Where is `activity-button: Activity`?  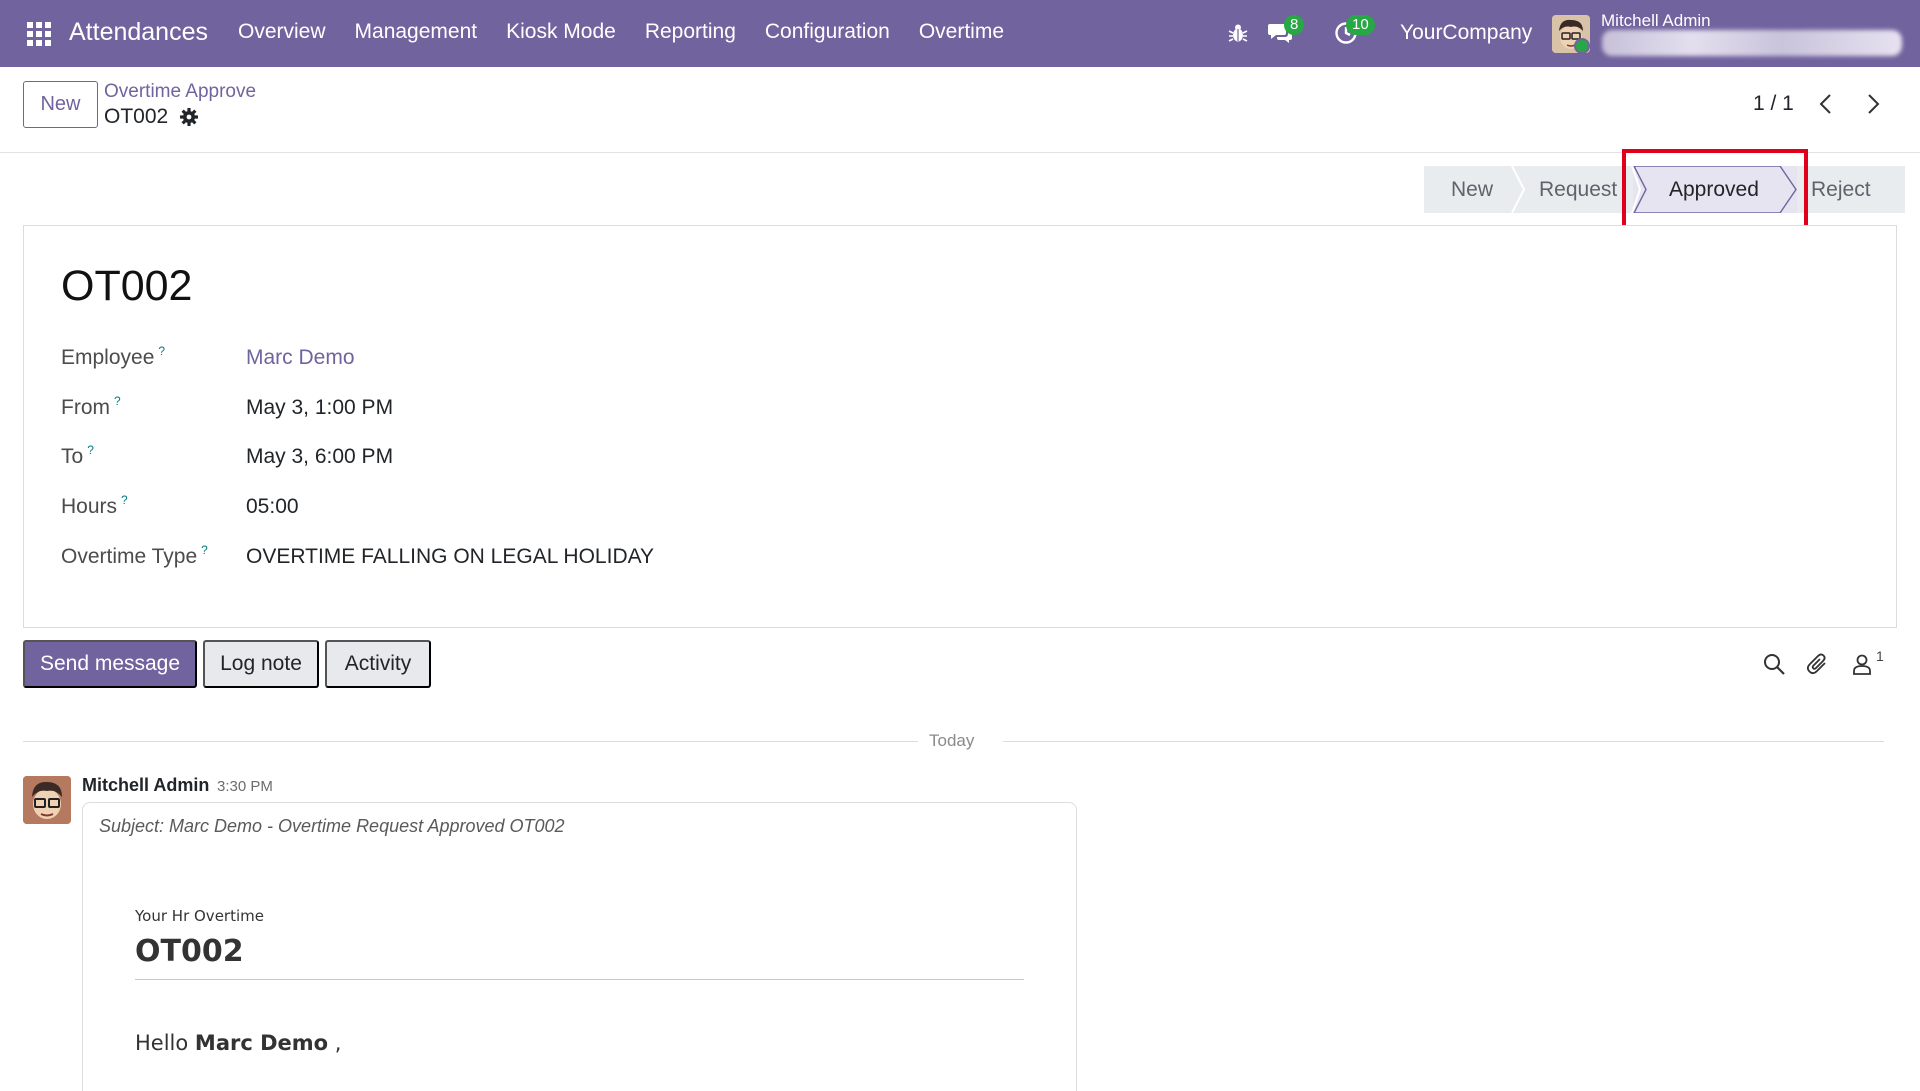
activity-button: Activity is located at coordinates (378, 664).